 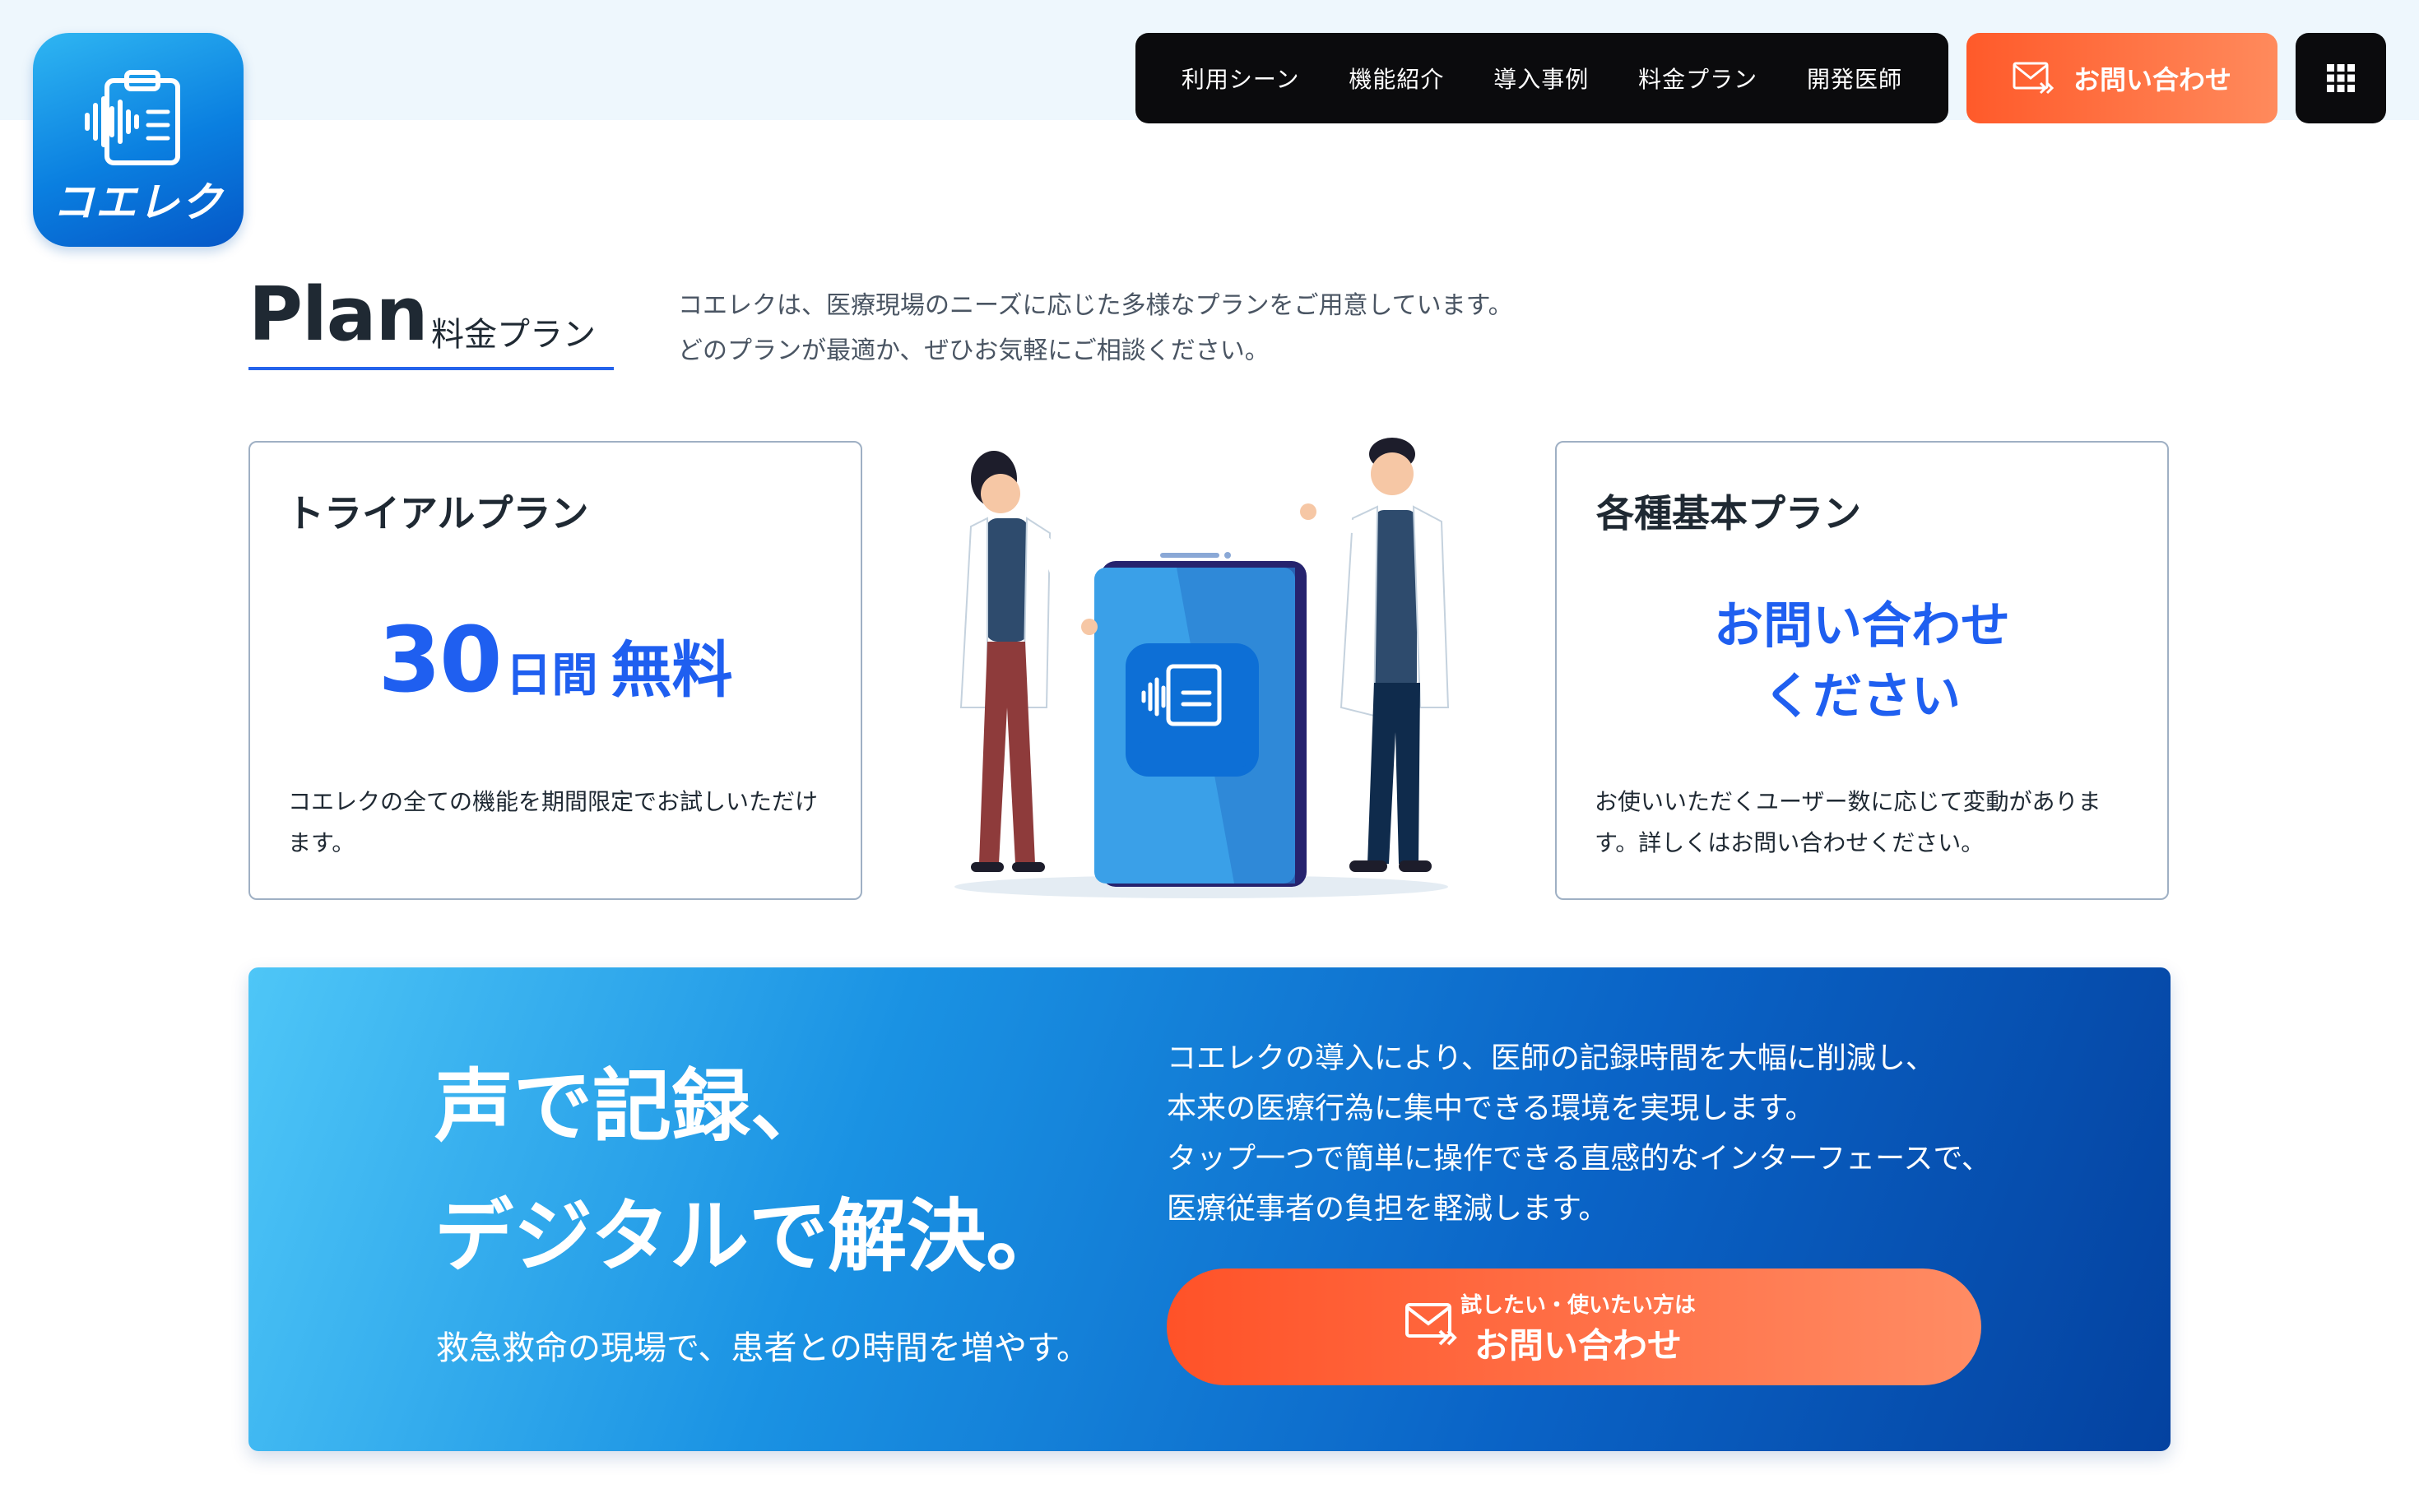 What do you see at coordinates (1095, 305) in the screenshot?
I see `plan-intro-line-1: コエレクは、医療現場のニーズに応じた多様なプランをご用意しています。` at bounding box center [1095, 305].